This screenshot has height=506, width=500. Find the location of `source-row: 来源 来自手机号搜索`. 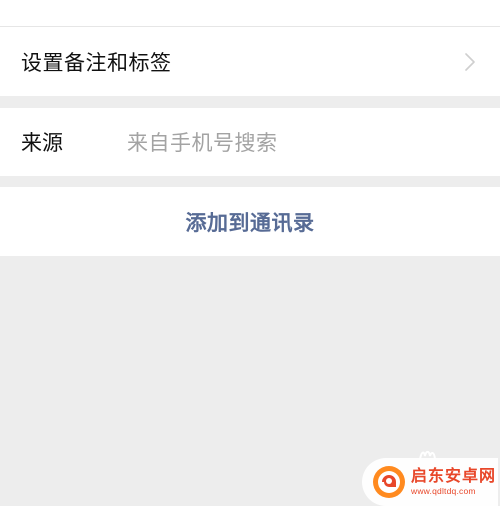

source-row: 来源 来自手机号搜索 is located at coordinates (250, 142).